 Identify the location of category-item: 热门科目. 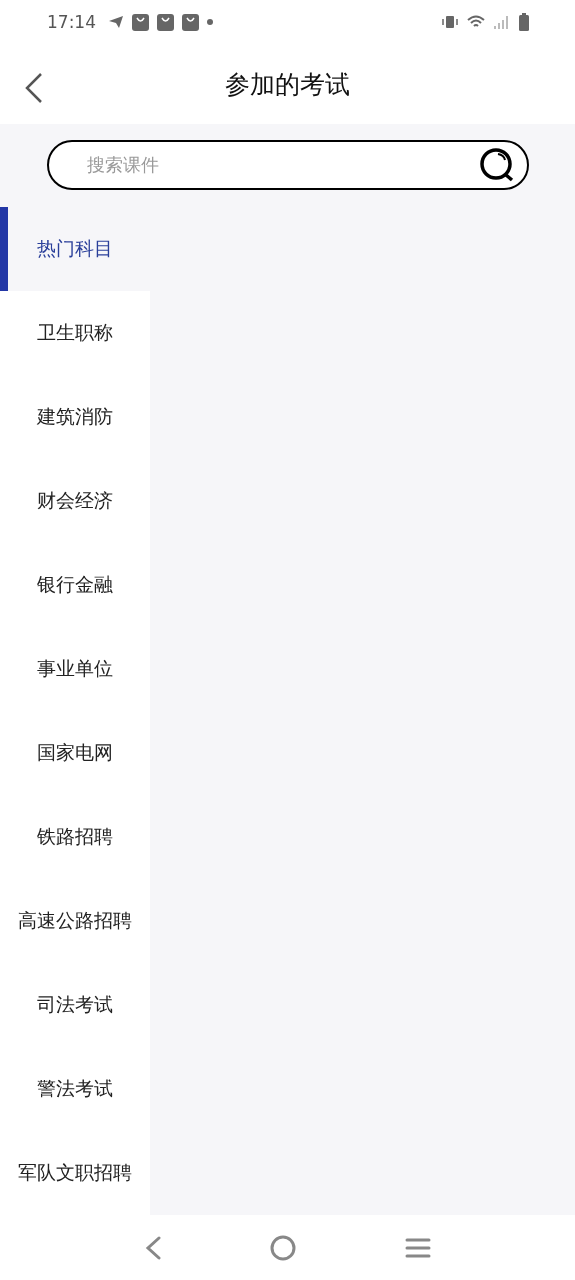
(75, 249).